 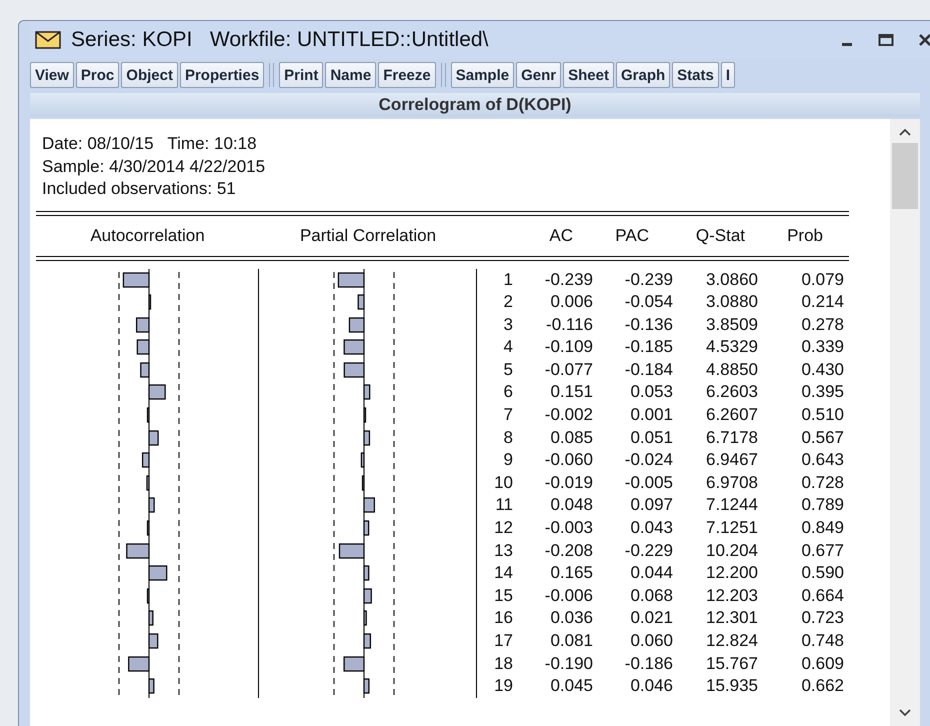 What do you see at coordinates (507, 415) in the screenshot?
I see `lag-number: 7` at bounding box center [507, 415].